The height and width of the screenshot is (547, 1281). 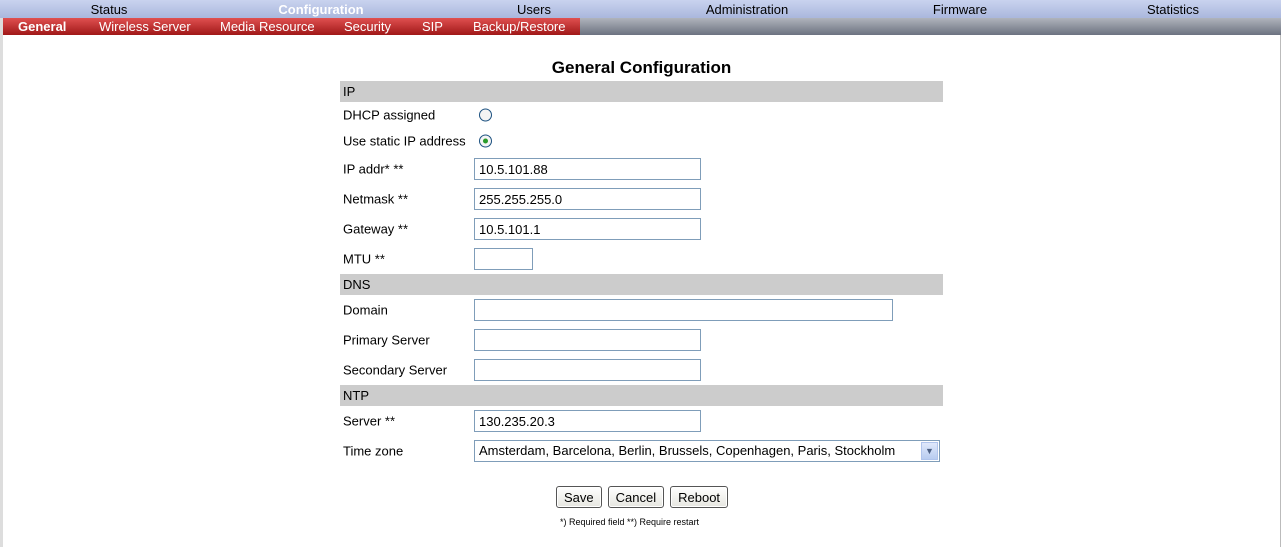 I want to click on gateway-input, so click(x=587, y=229).